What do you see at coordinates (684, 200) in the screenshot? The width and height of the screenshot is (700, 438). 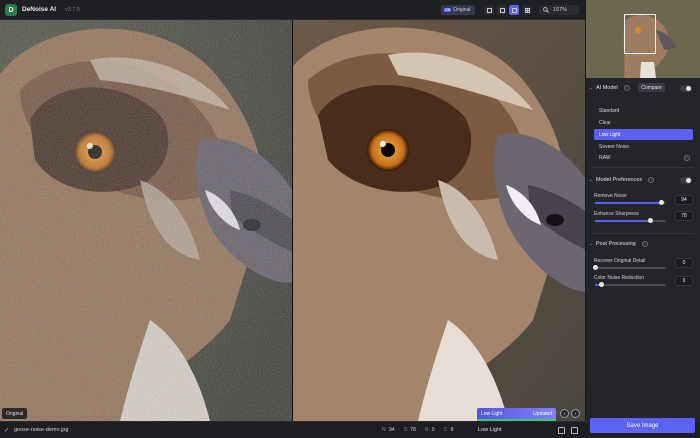 I see `remove-noise-value: 94` at bounding box center [684, 200].